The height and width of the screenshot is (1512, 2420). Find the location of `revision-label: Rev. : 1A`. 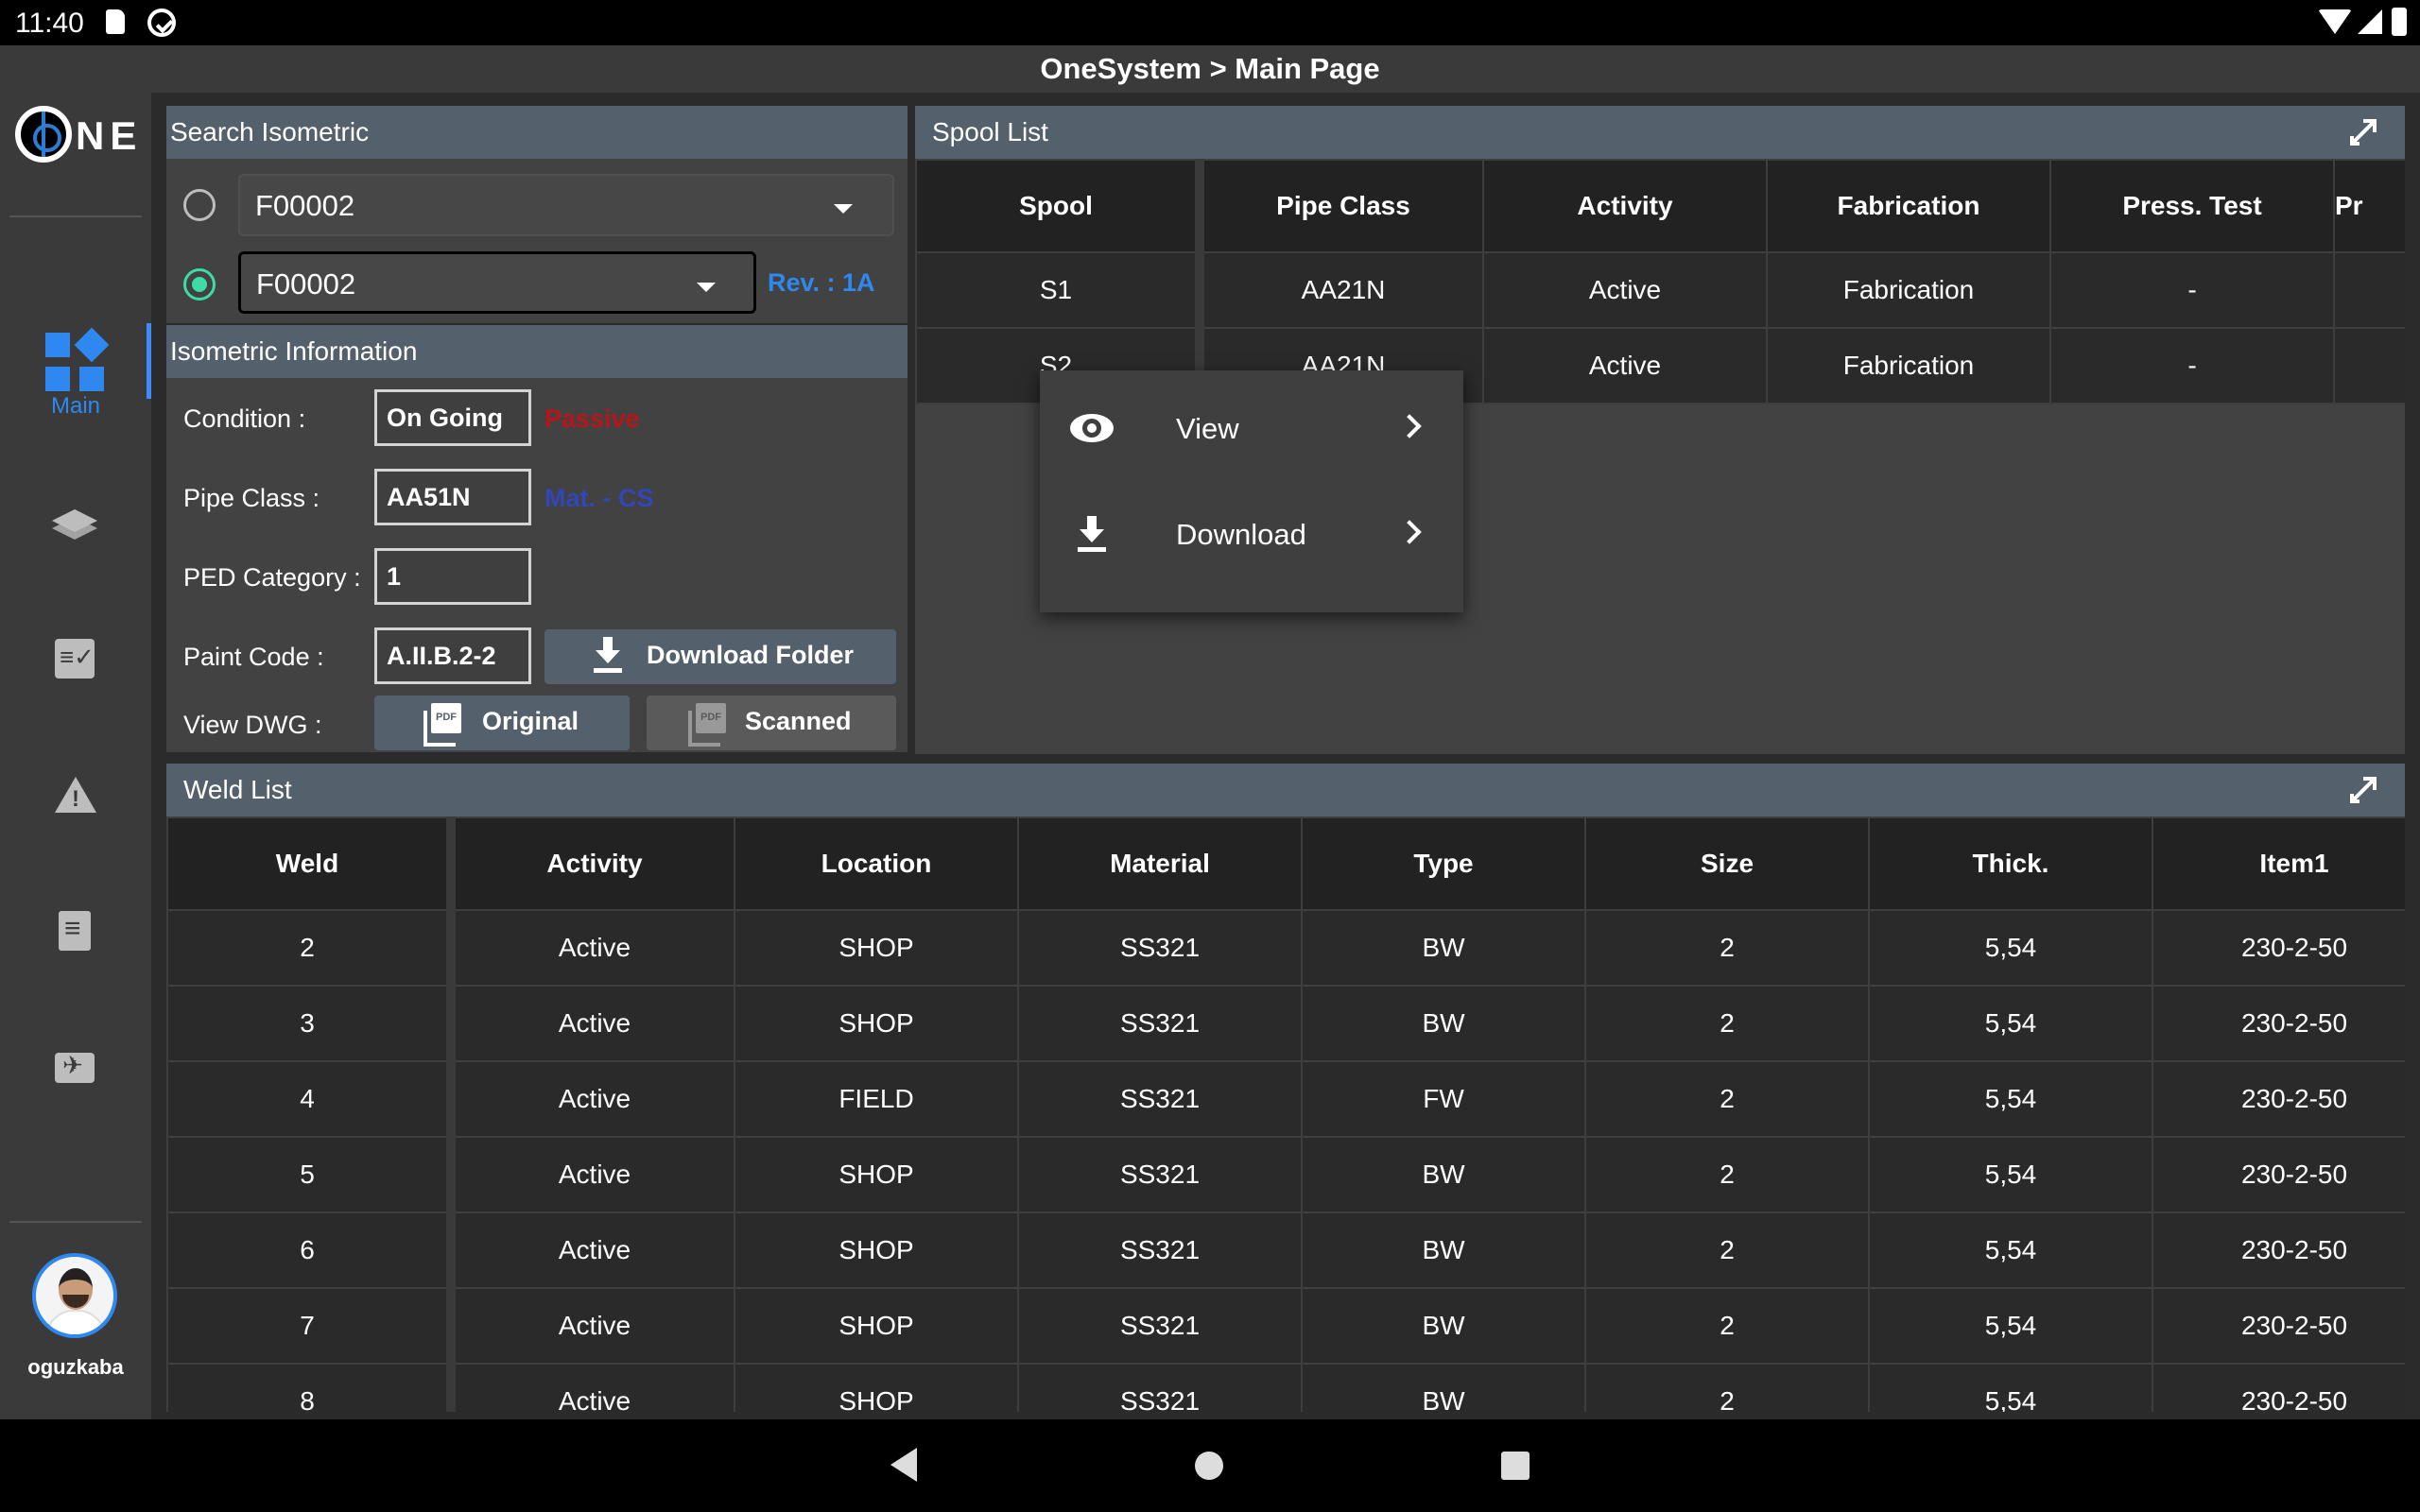

revision-label: Rev. : 1A is located at coordinates (821, 282).